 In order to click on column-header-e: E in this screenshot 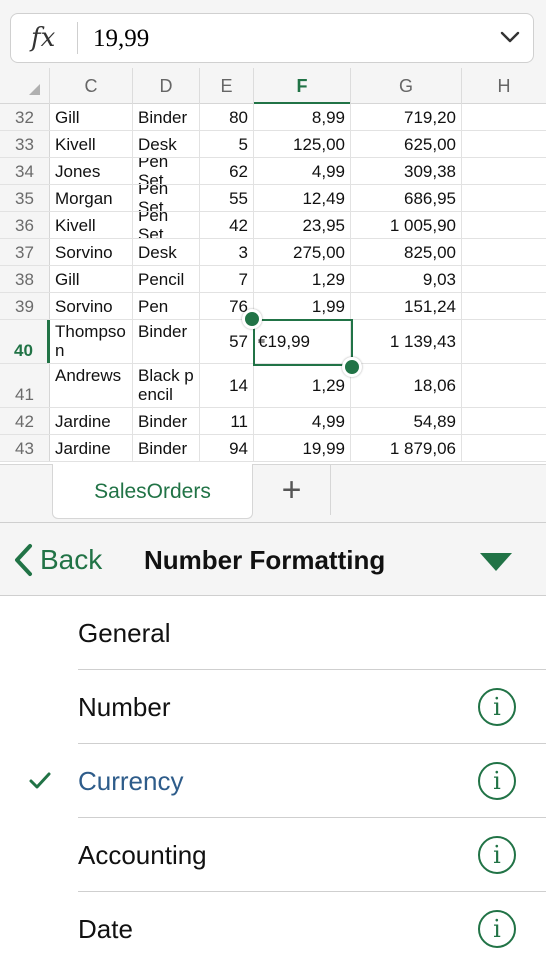, I will do `click(227, 86)`.